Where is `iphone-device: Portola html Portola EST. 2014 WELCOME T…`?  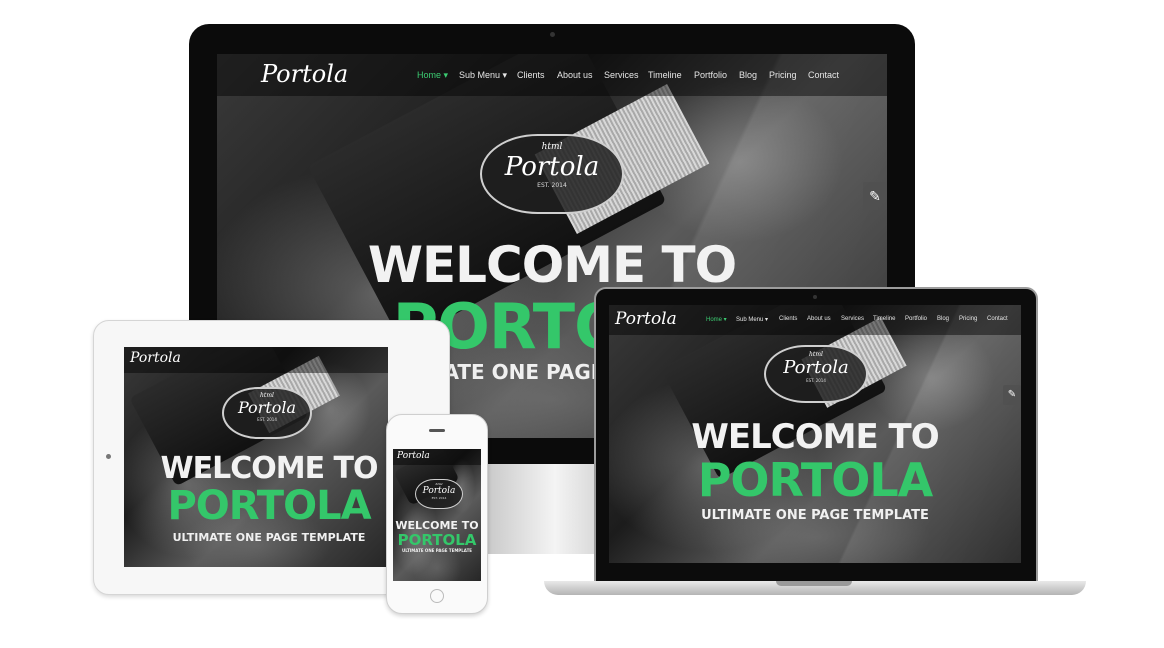
iphone-device: Portola html Portola EST. 2014 WELCOME T… is located at coordinates (437, 514).